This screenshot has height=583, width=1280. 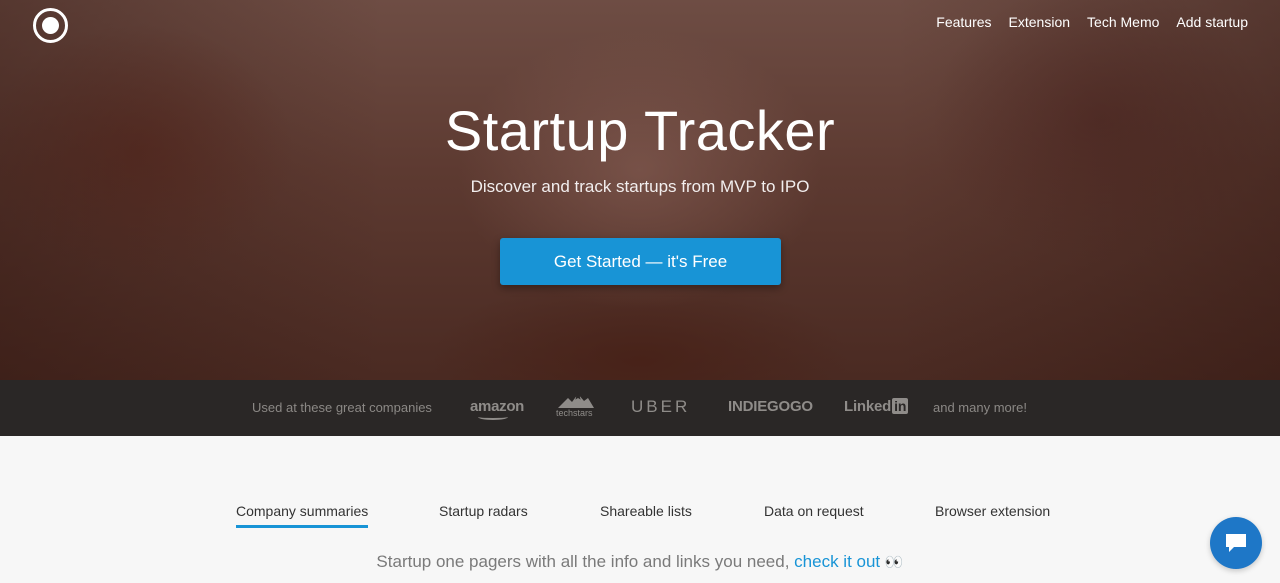 What do you see at coordinates (576, 400) in the screenshot?
I see `techstars-mountain-icon` at bounding box center [576, 400].